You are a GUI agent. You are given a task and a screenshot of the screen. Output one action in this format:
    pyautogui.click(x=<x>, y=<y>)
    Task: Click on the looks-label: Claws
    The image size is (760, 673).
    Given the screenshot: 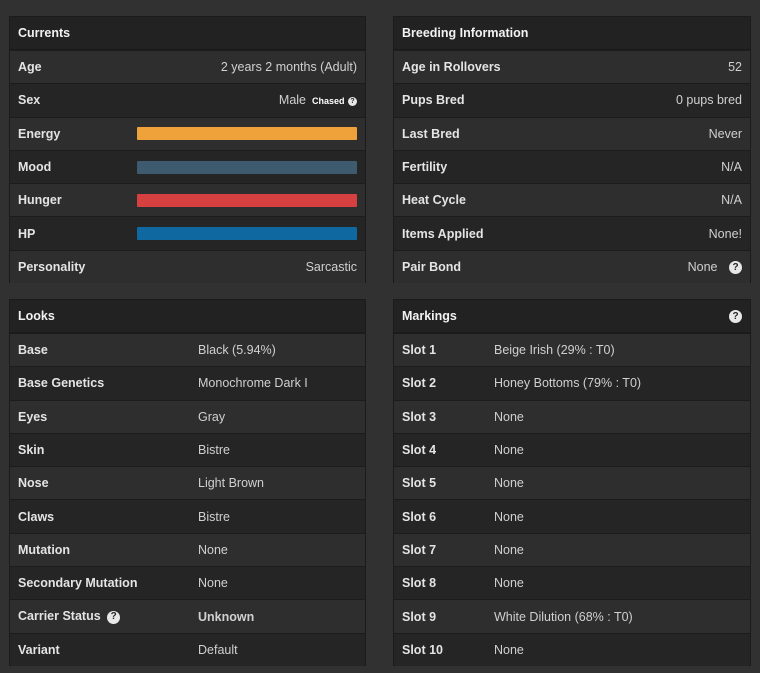 What is the action you would take?
    pyautogui.click(x=36, y=516)
    